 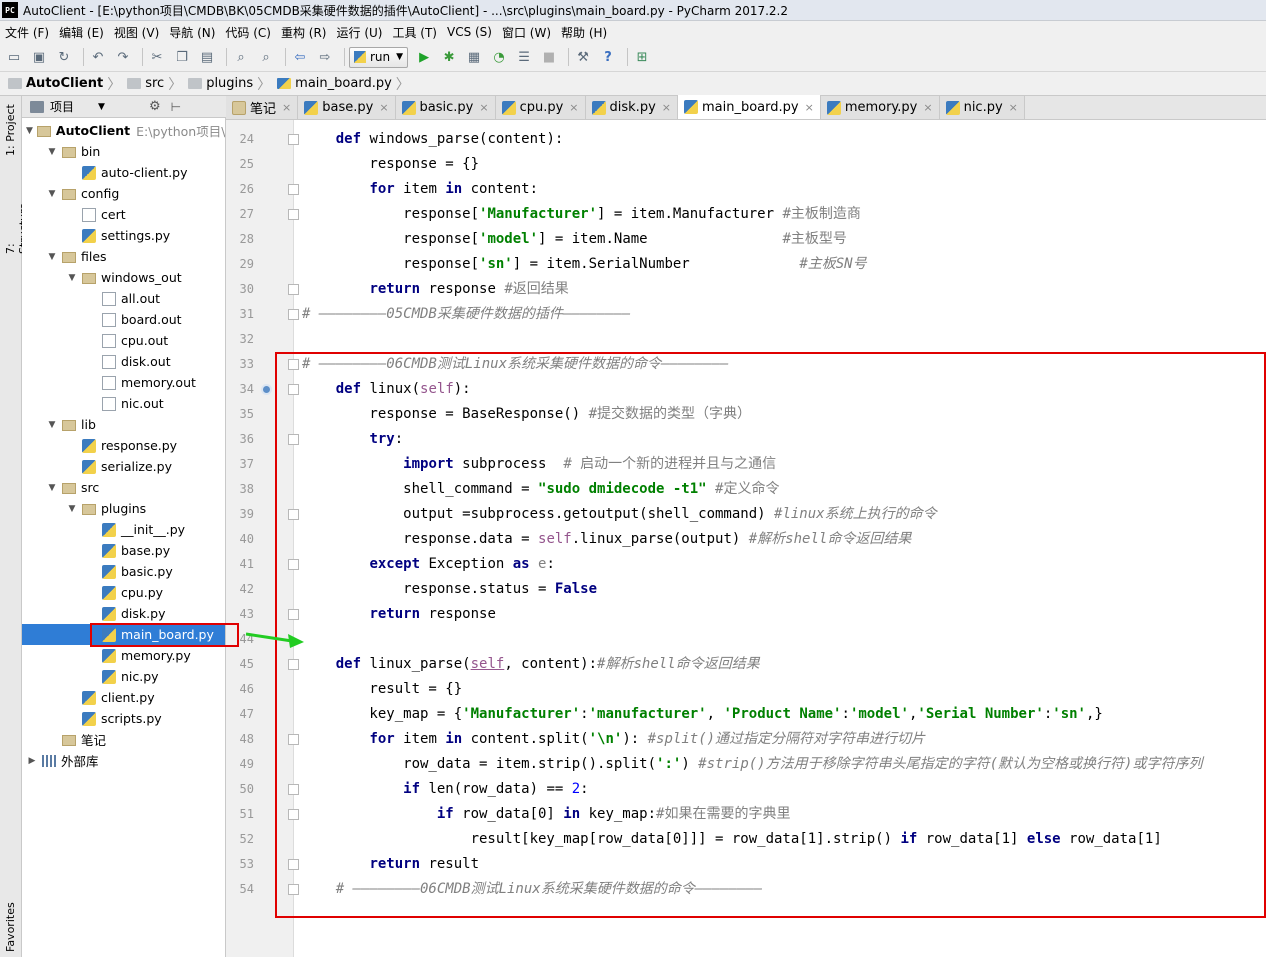 I want to click on tree-item: cpu.py, so click(x=123, y=592).